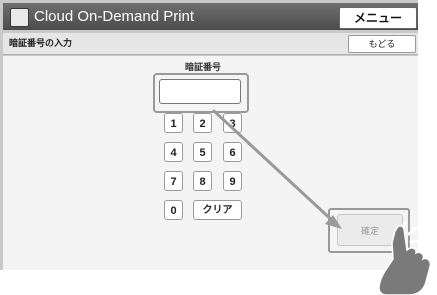  I want to click on pointing-hand-icon, so click(405, 258).